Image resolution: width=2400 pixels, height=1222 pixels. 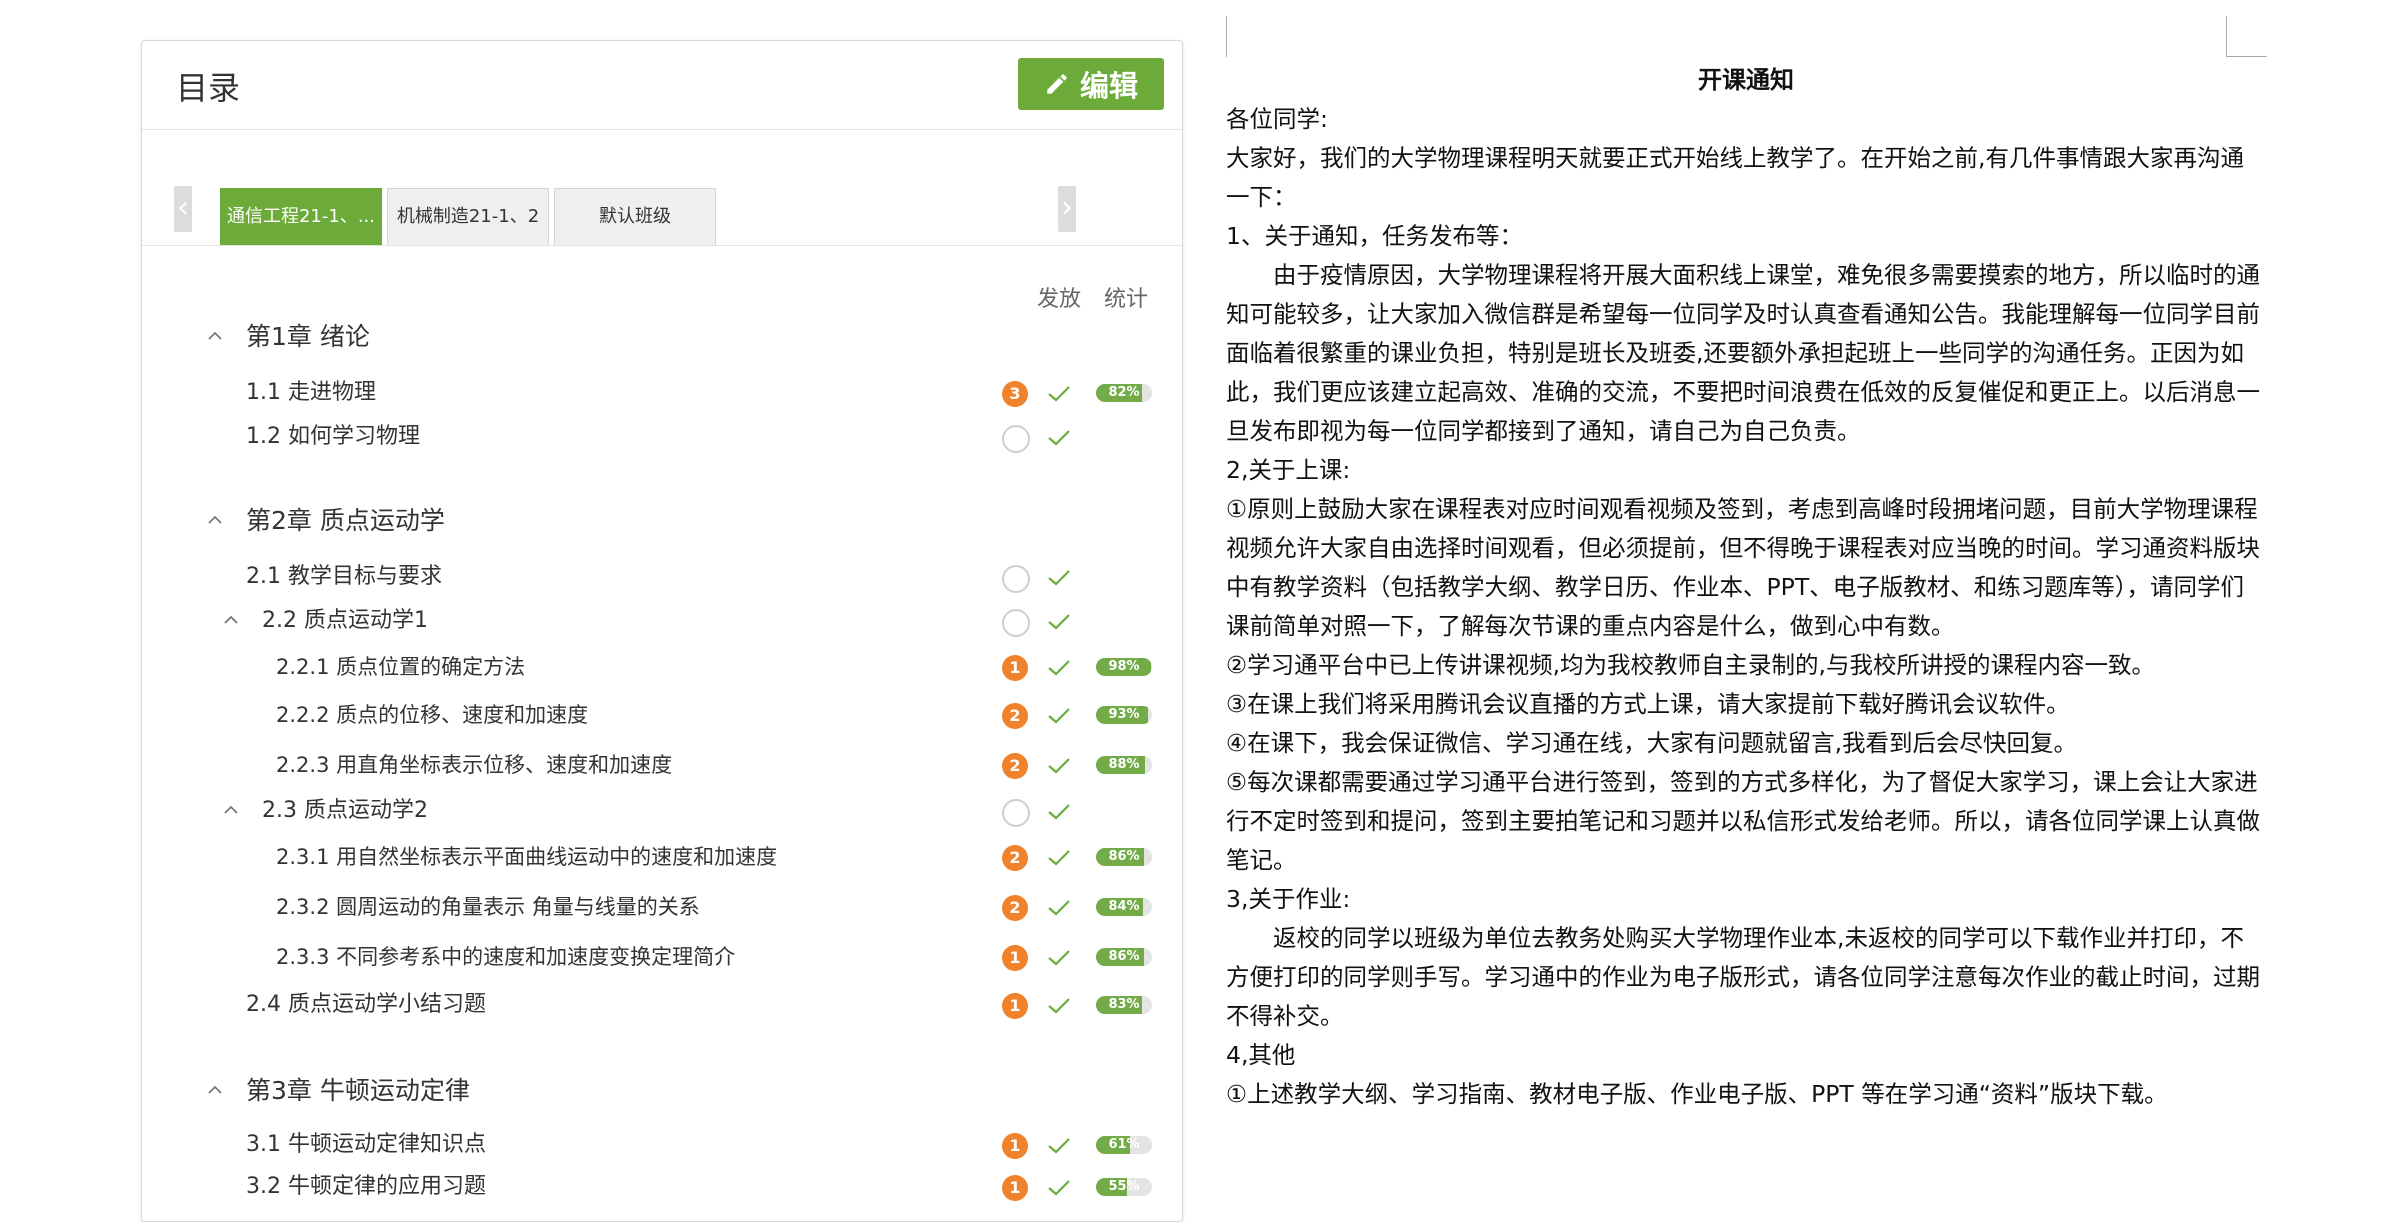 I want to click on toc-item-label: 2.2.3 用直角坐标表示位移、速度和加速度, so click(x=474, y=765).